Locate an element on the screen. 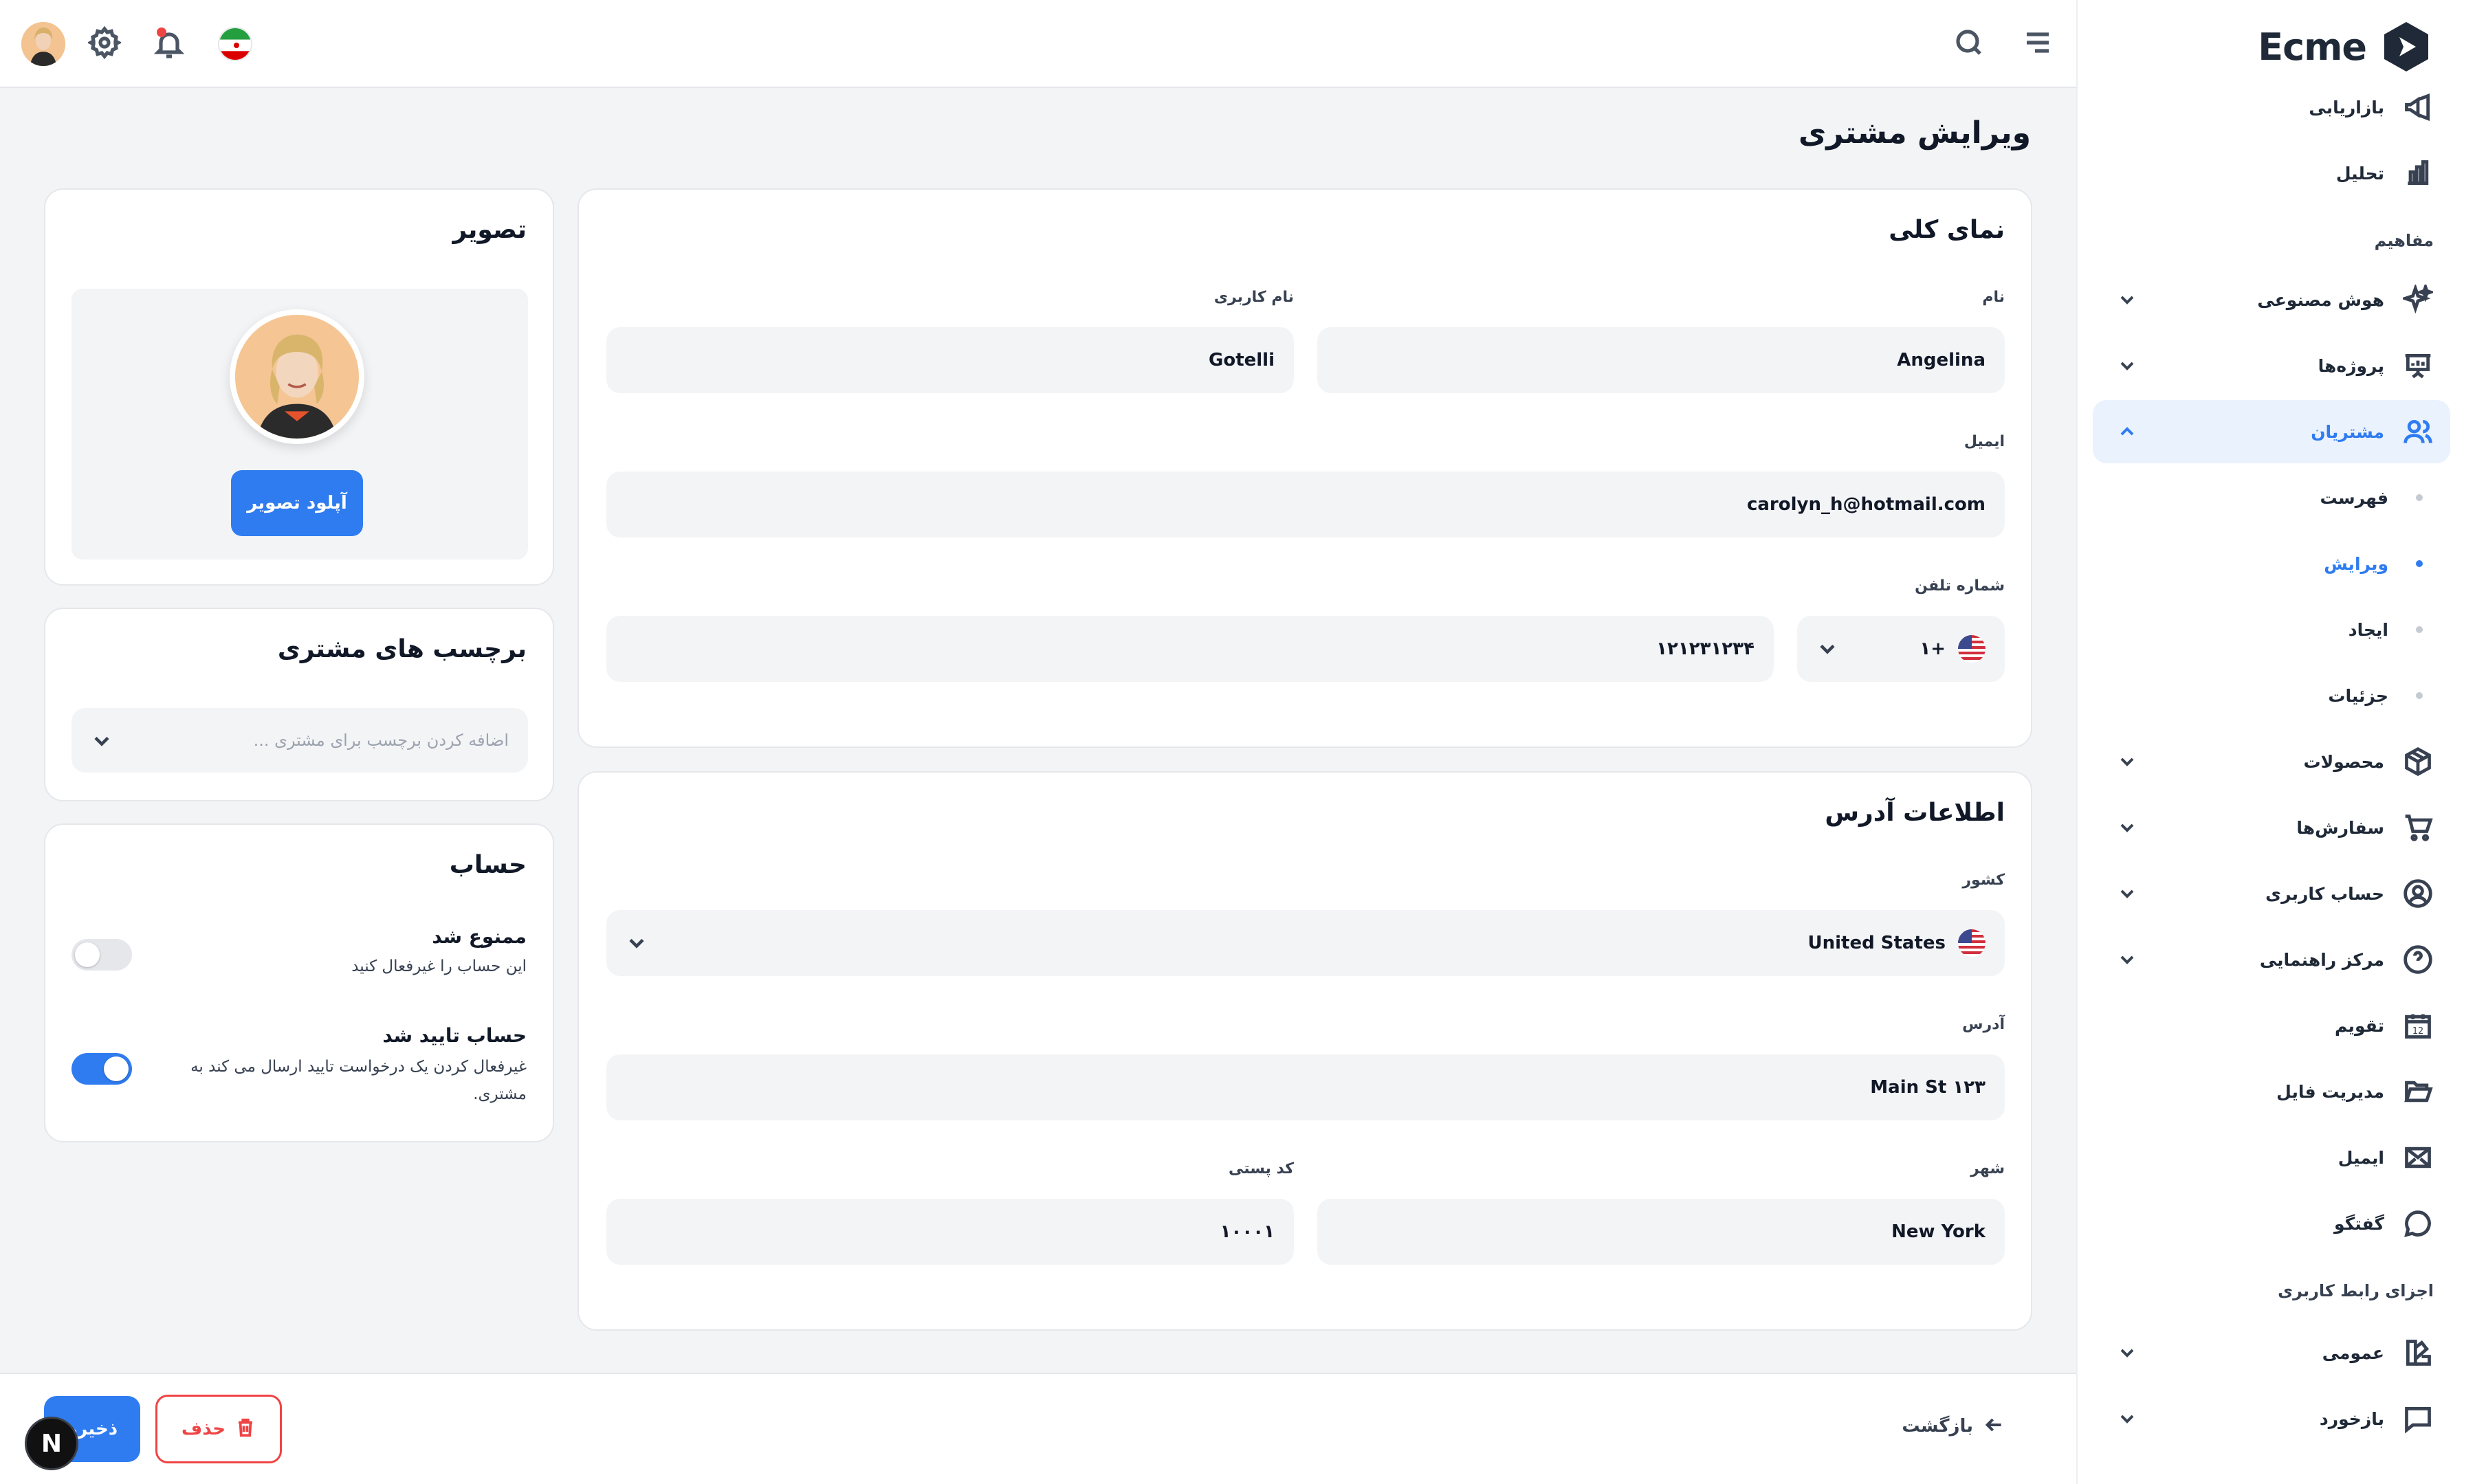  sidebar-item-mail: ایمیل is located at coordinates (2271, 1157).